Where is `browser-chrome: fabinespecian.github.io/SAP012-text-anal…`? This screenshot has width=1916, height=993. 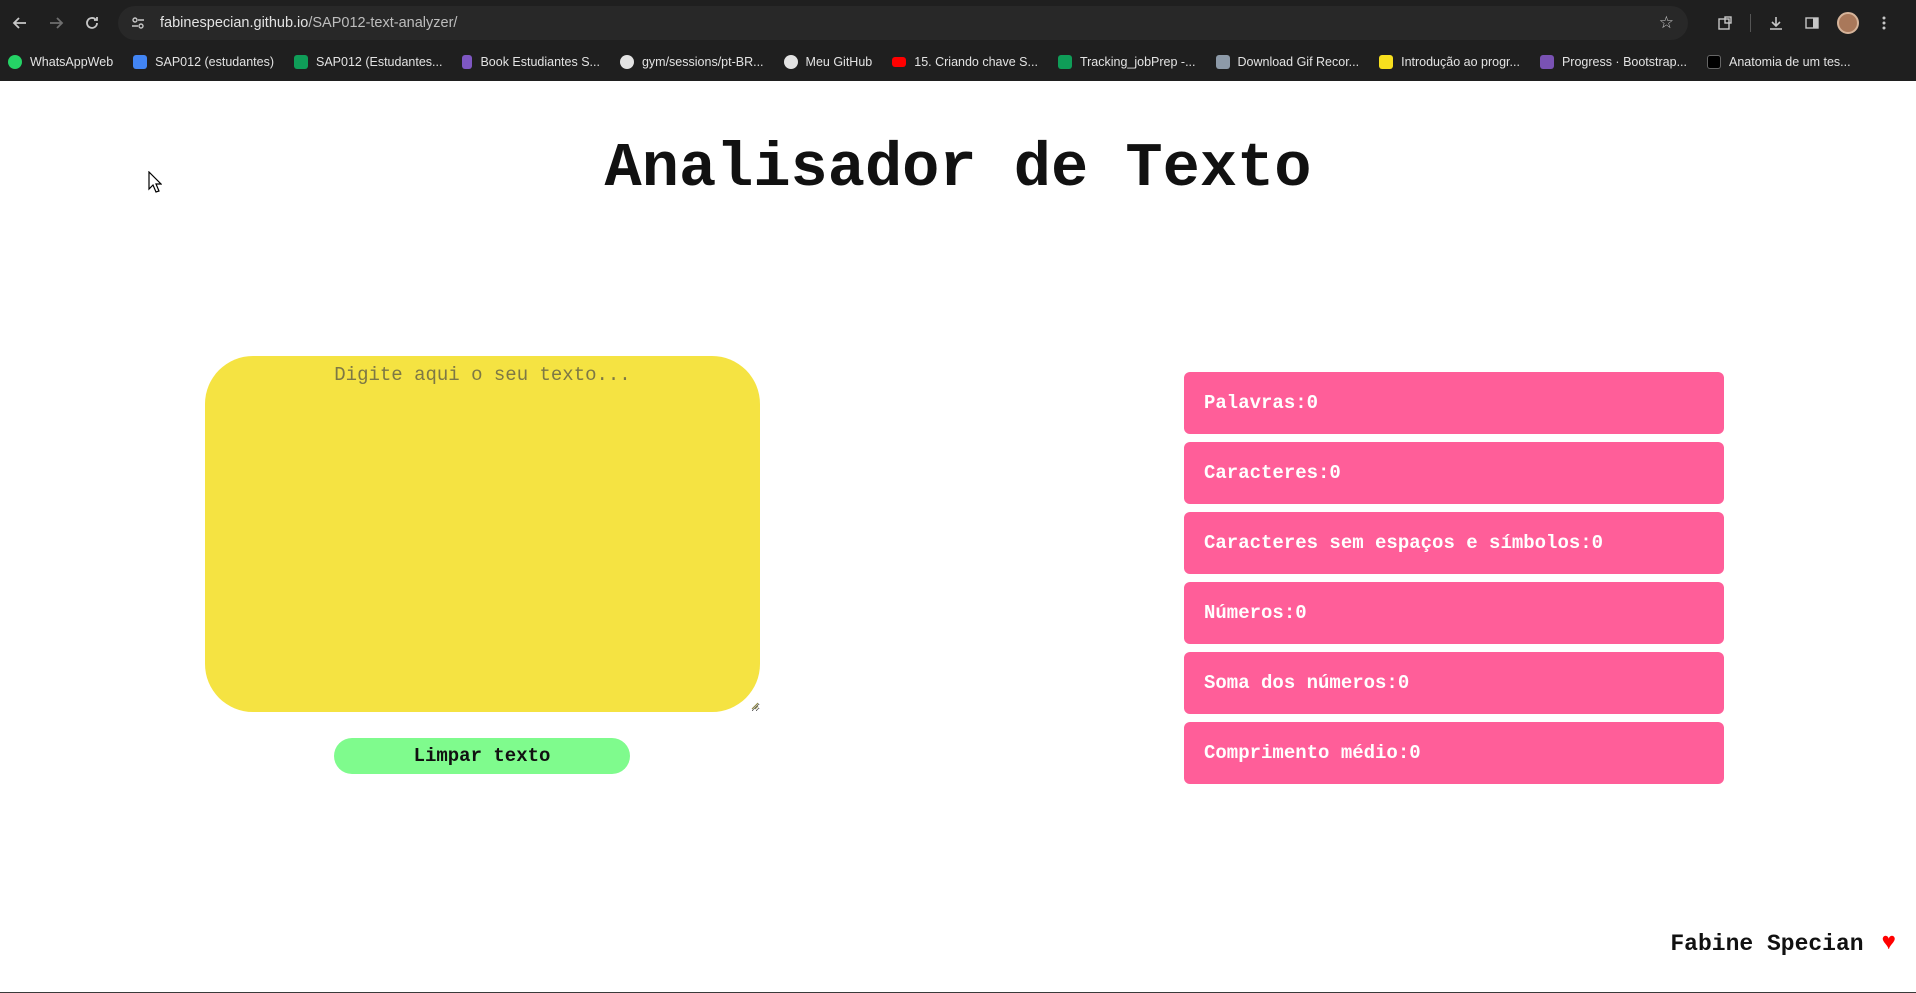 browser-chrome: fabinespecian.github.io/SAP012-text-anal… is located at coordinates (958, 40).